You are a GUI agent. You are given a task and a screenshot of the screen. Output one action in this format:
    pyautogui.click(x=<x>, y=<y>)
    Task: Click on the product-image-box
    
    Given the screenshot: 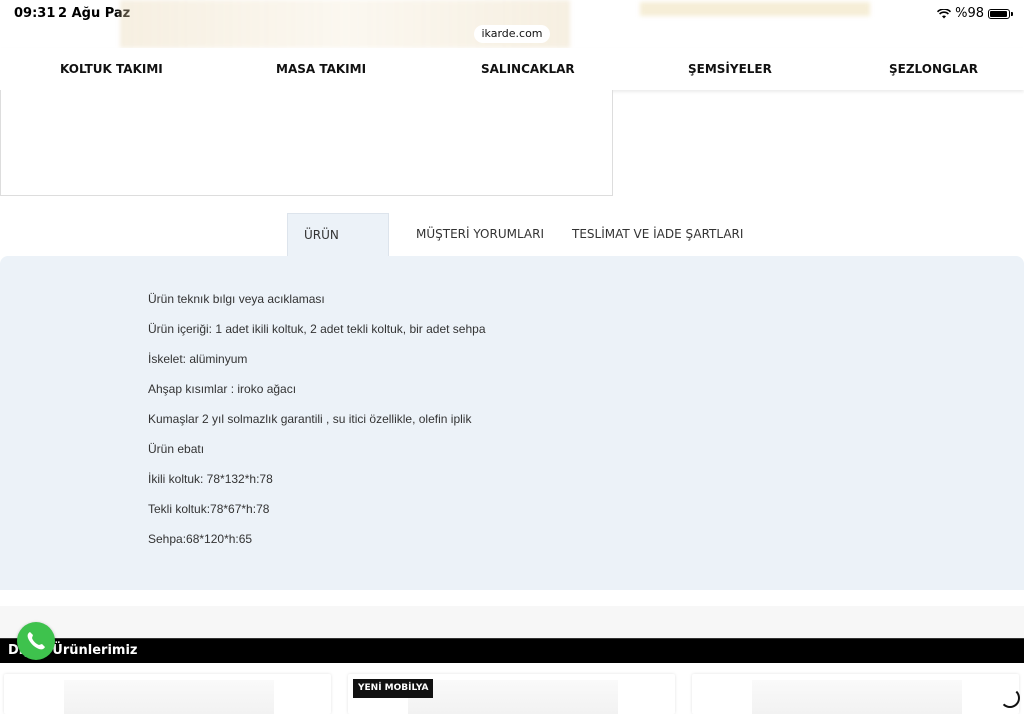 What is the action you would take?
    pyautogui.click(x=306, y=143)
    